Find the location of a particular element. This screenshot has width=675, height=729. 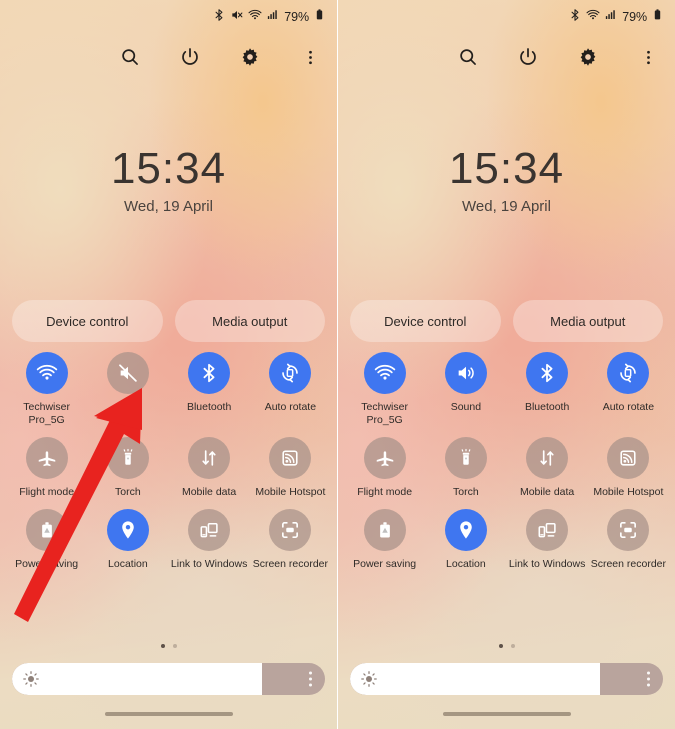

brightness-slider-fill is located at coordinates (475, 679).